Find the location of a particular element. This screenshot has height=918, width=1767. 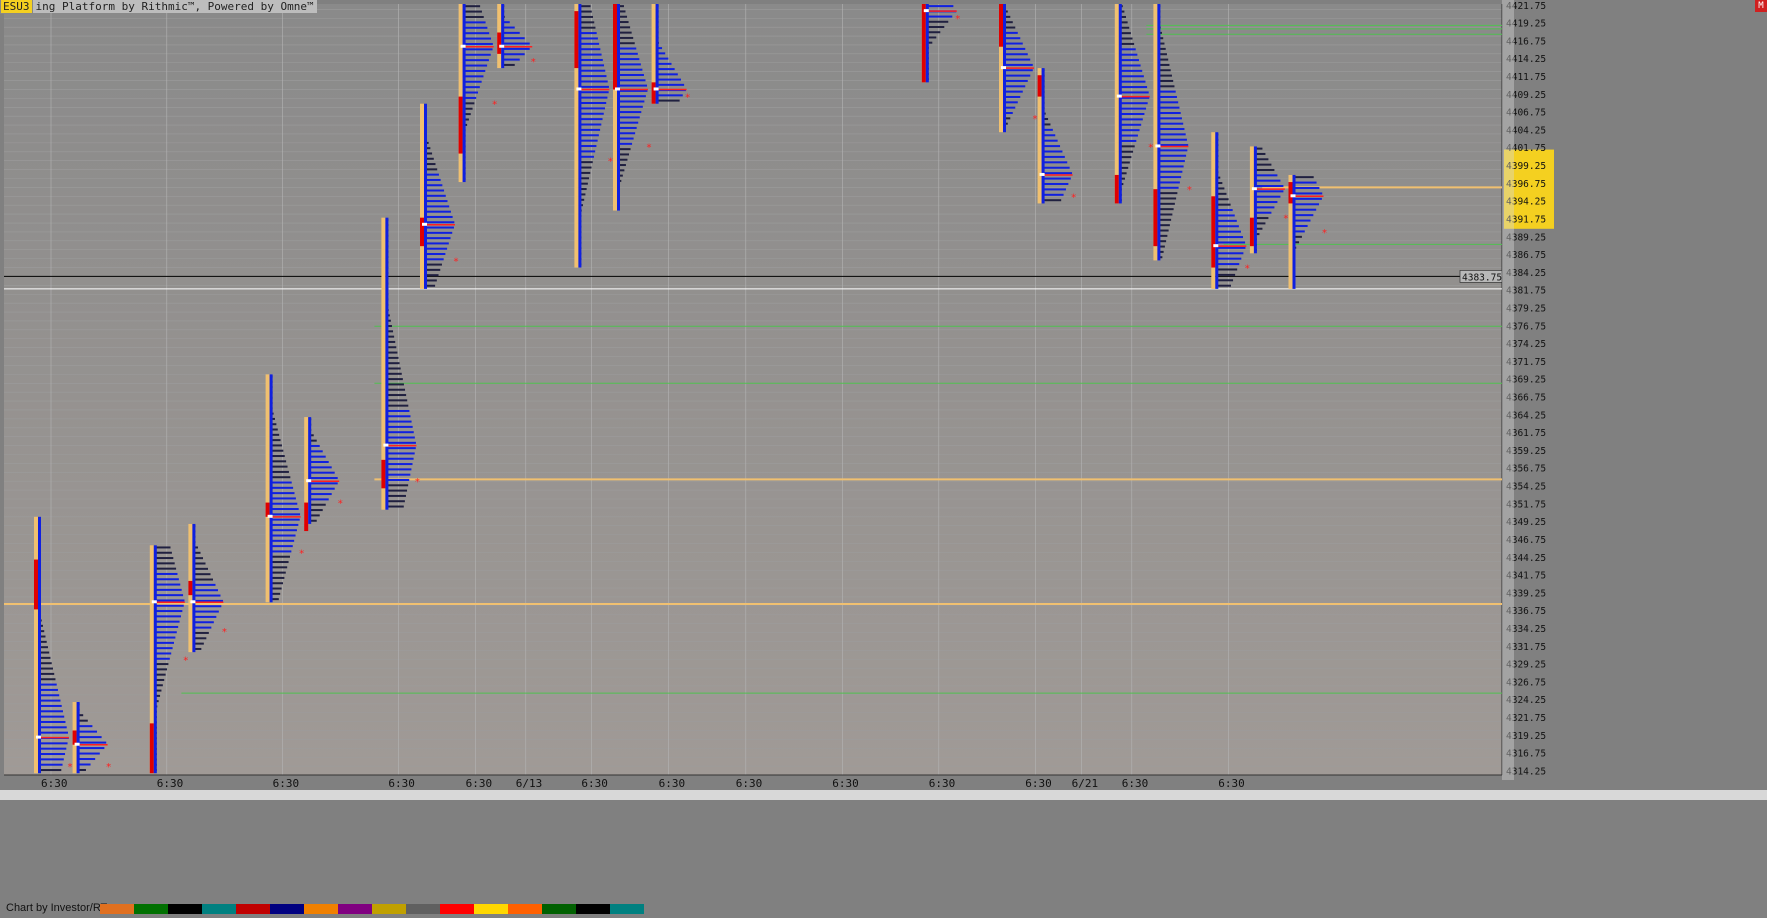

profile-range is located at coordinates (422, 196).